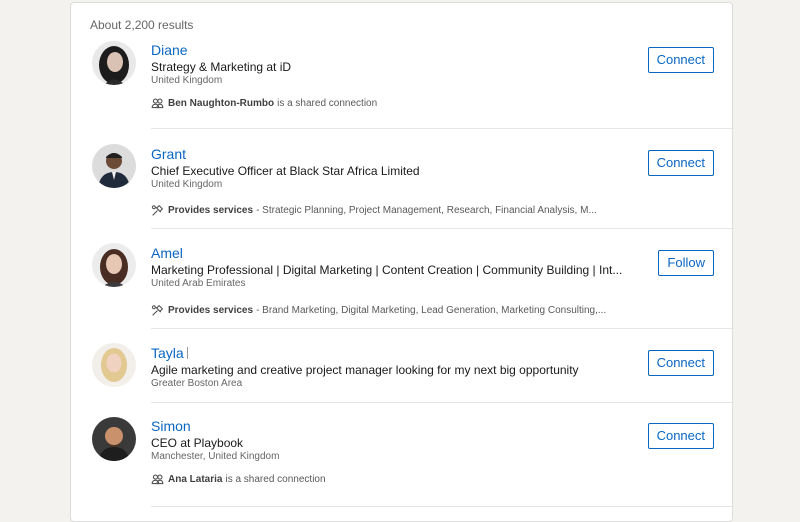 This screenshot has height=522, width=800. I want to click on shared-connection-insight: Ana Lataria is a shared connection, so click(238, 479).